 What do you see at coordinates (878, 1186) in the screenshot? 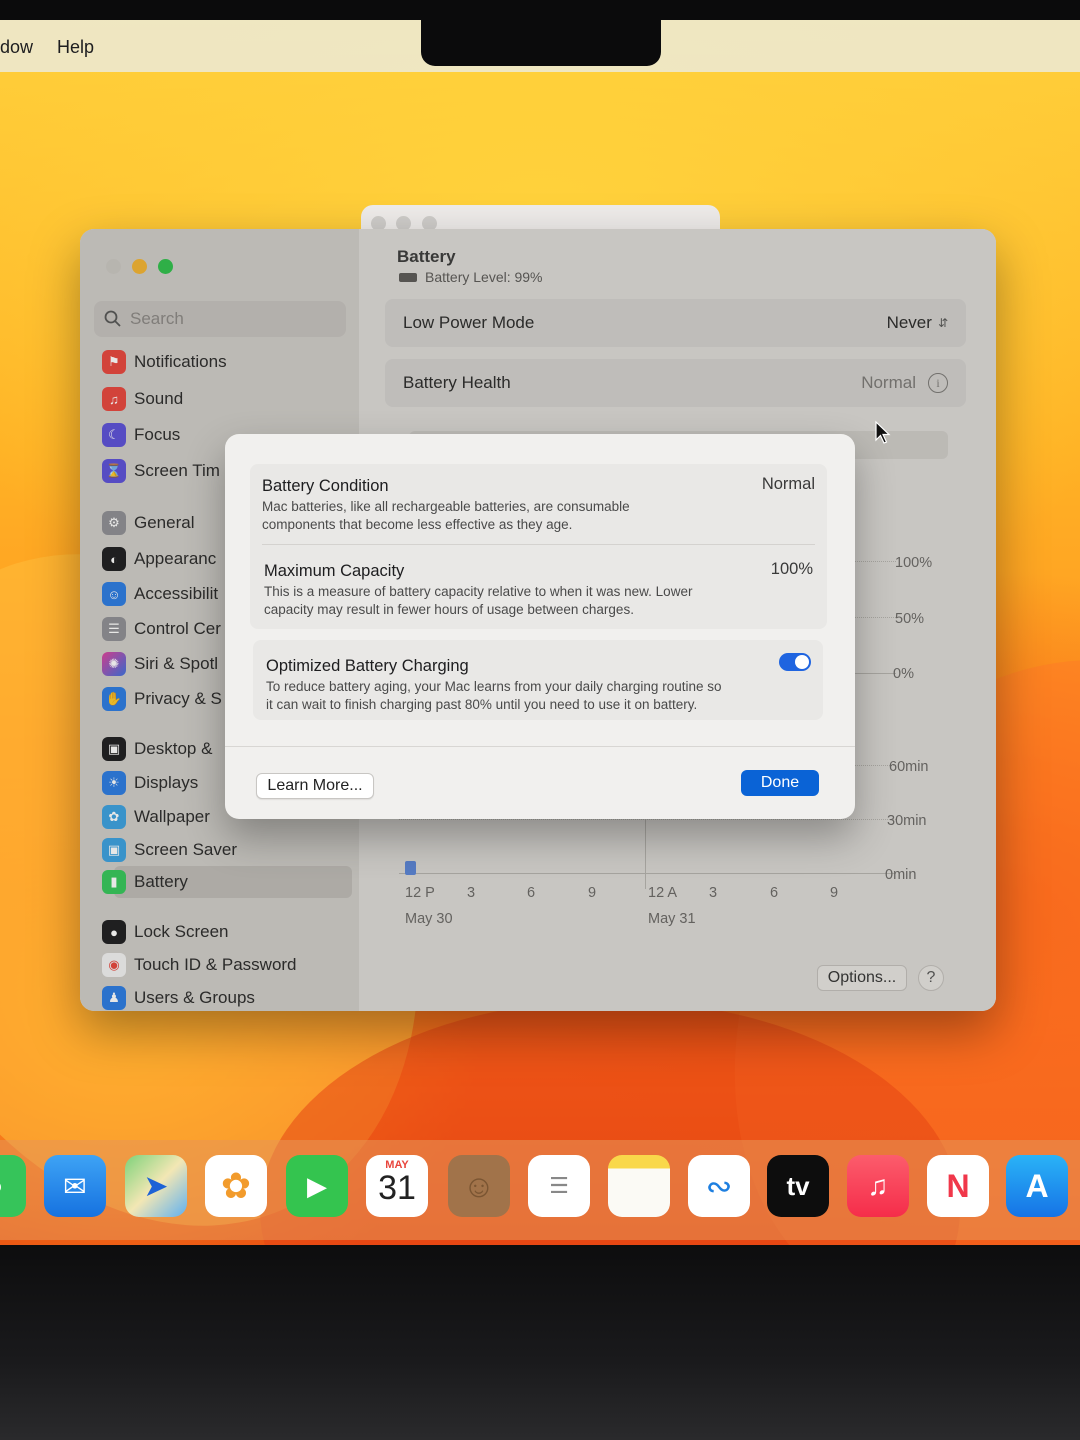
I see `music-icon: ♫` at bounding box center [878, 1186].